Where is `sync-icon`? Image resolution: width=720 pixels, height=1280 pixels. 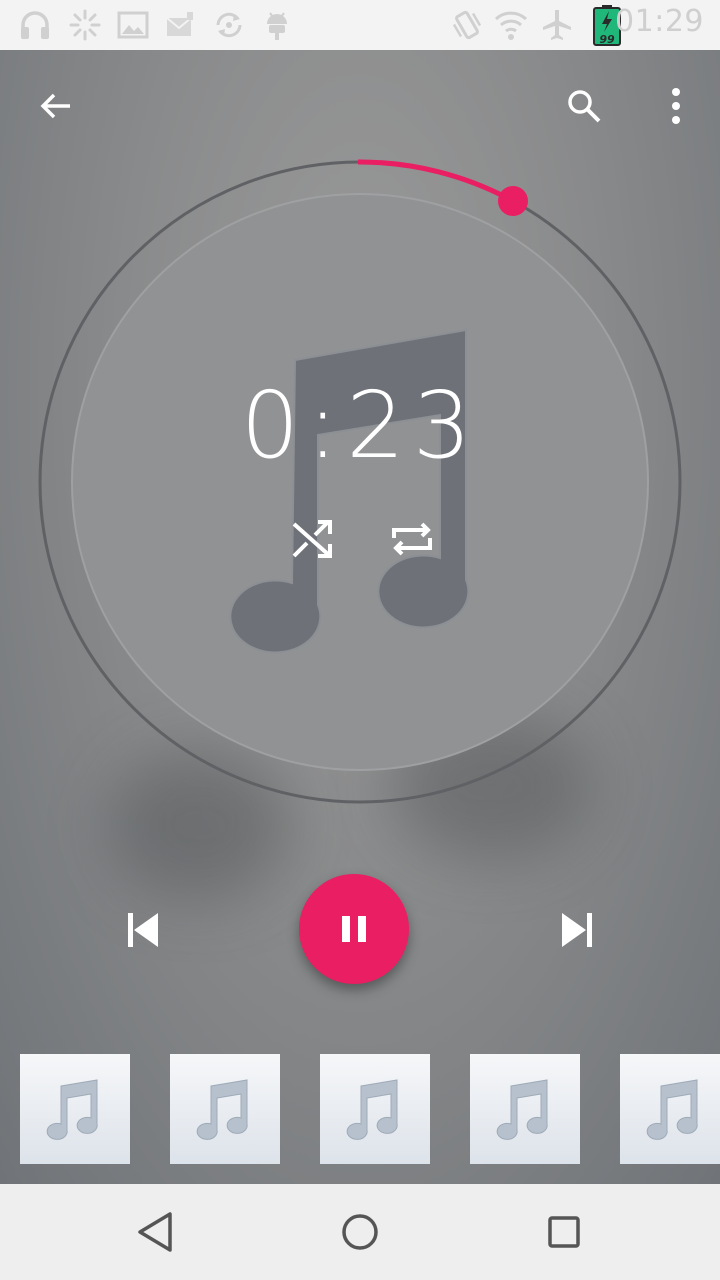 sync-icon is located at coordinates (229, 25).